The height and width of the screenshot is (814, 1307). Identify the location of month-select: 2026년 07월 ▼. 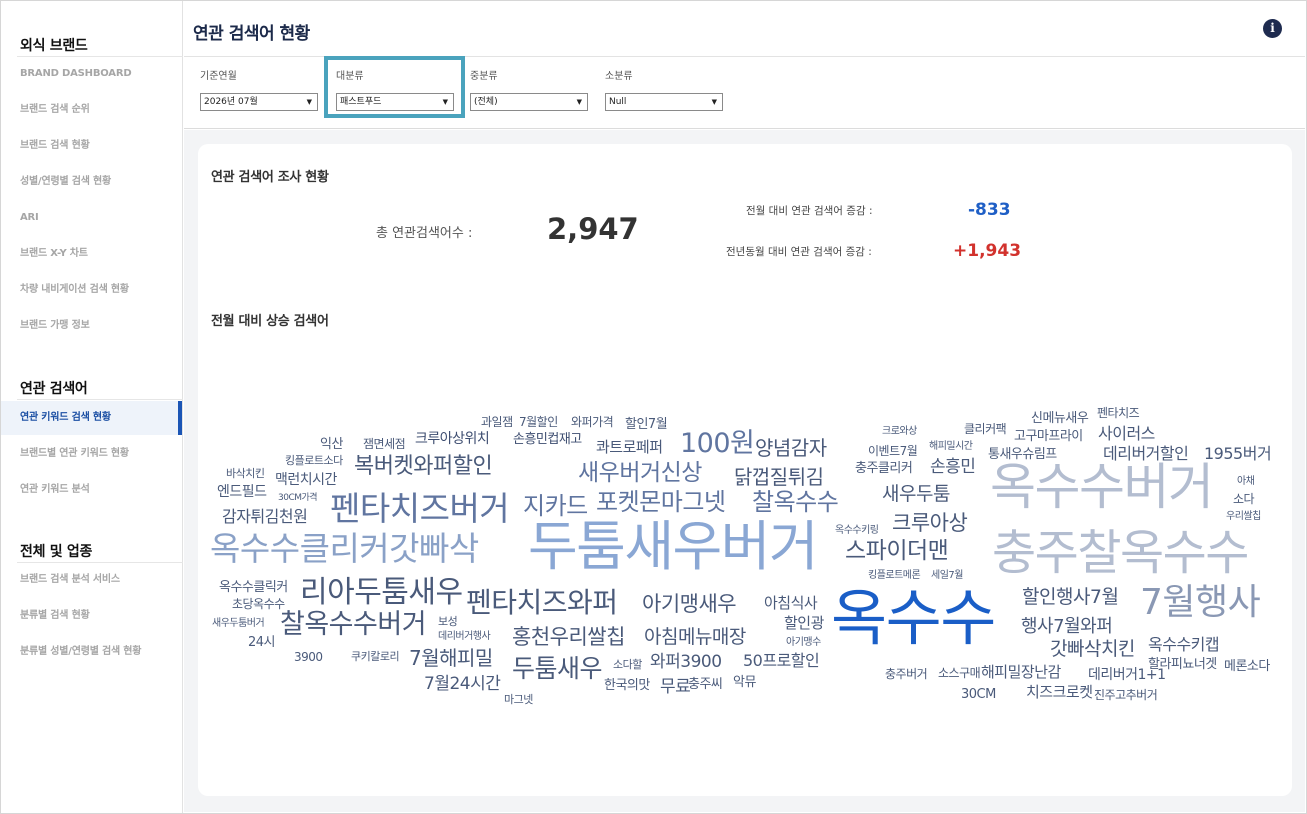
(259, 102).